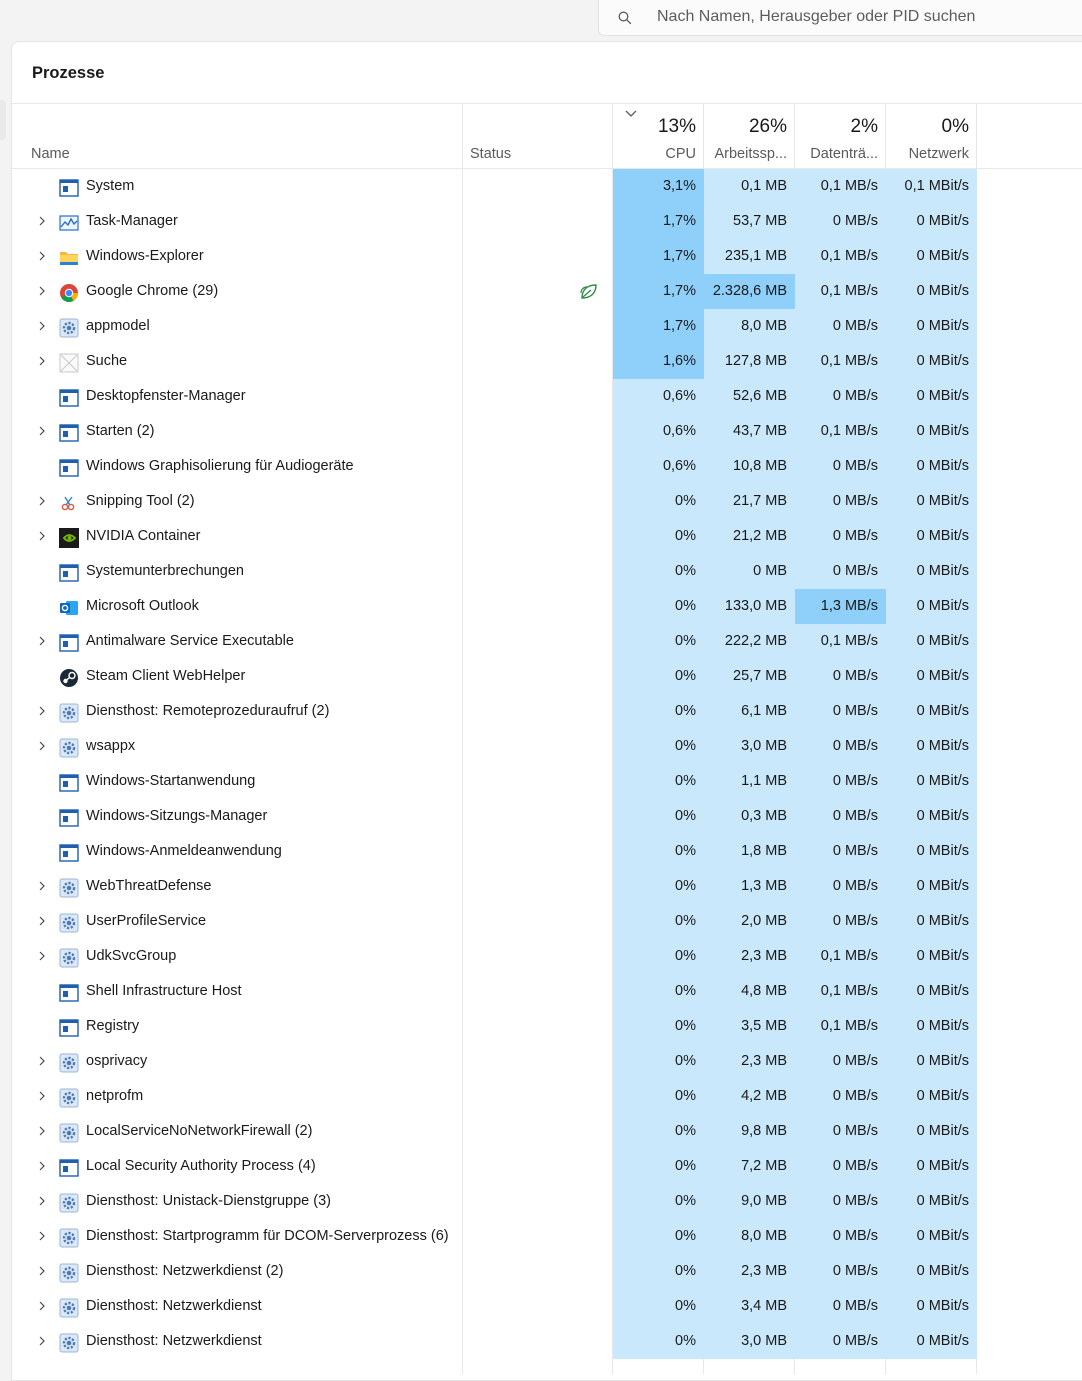 Image resolution: width=1082 pixels, height=1381 pixels. I want to click on process-cpu: 0,6%, so click(658, 431).